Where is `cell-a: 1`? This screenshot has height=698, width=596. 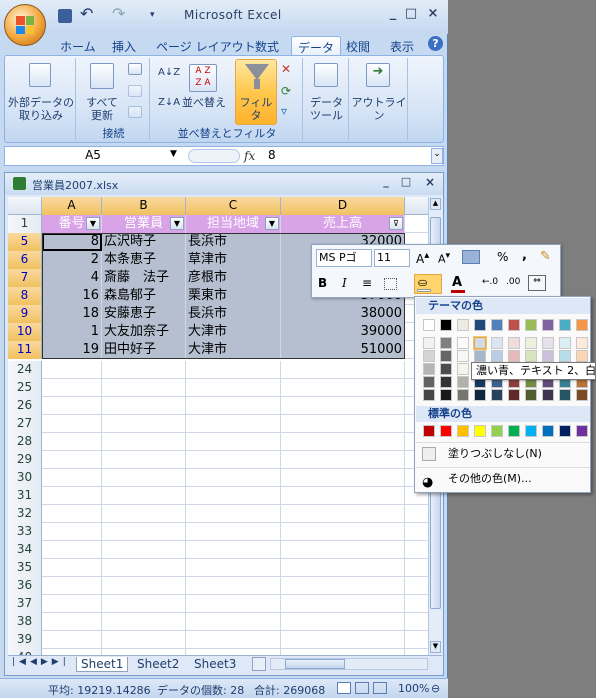 cell-a: 1 is located at coordinates (72, 332).